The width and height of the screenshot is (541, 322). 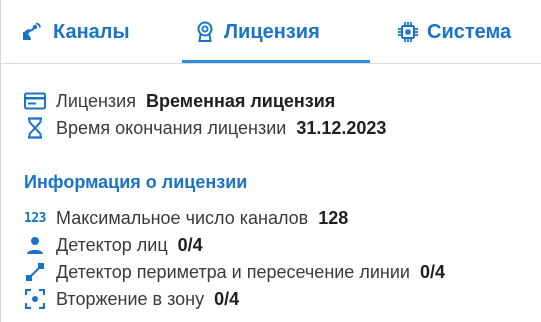 I want to click on max-channels-value: 128, so click(x=333, y=217).